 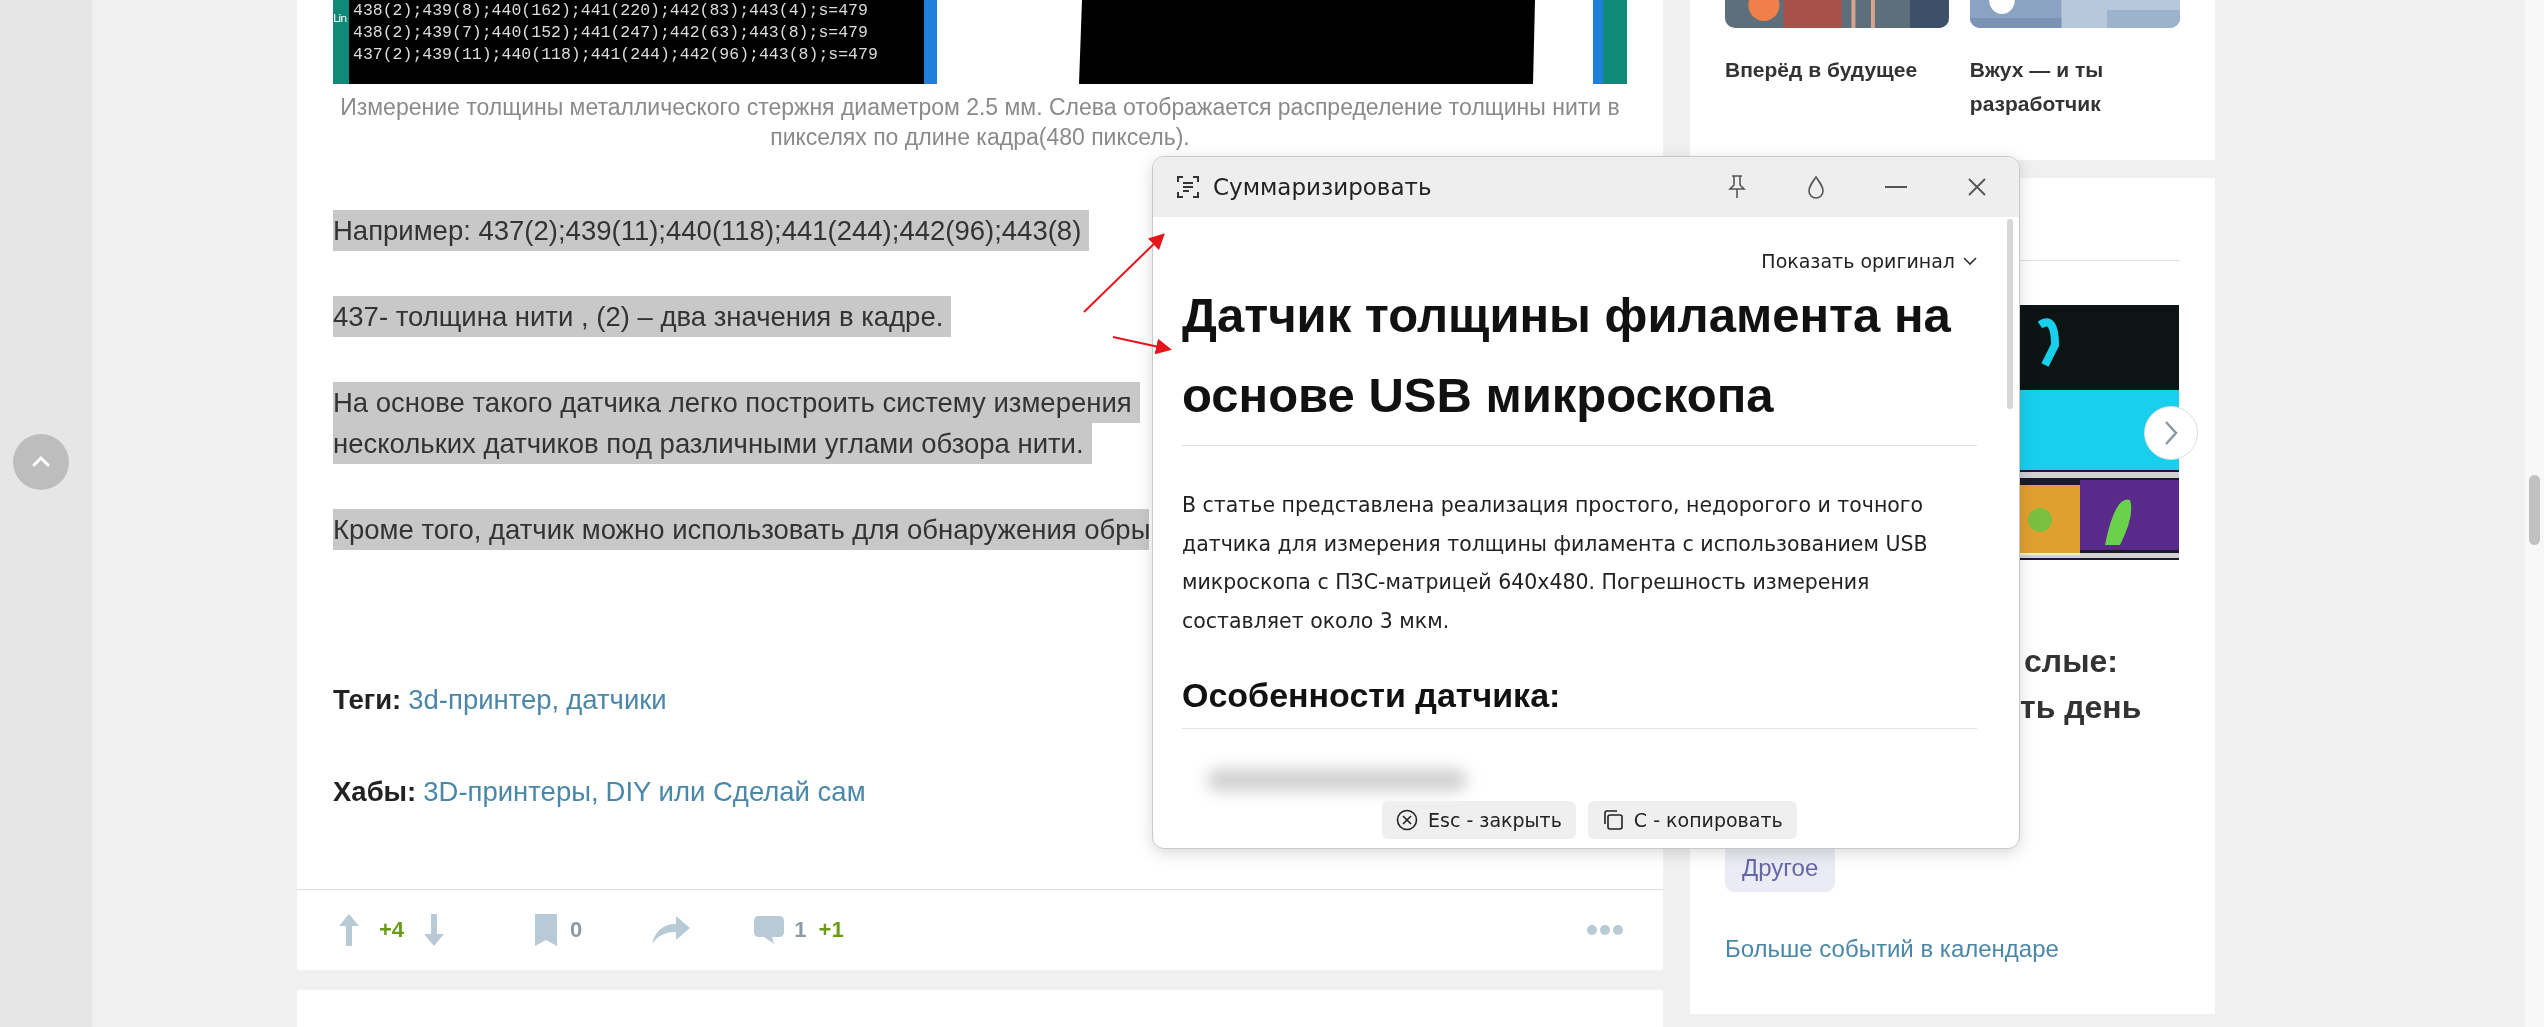 I want to click on event-title-fragment: ть день, so click(x=2081, y=707).